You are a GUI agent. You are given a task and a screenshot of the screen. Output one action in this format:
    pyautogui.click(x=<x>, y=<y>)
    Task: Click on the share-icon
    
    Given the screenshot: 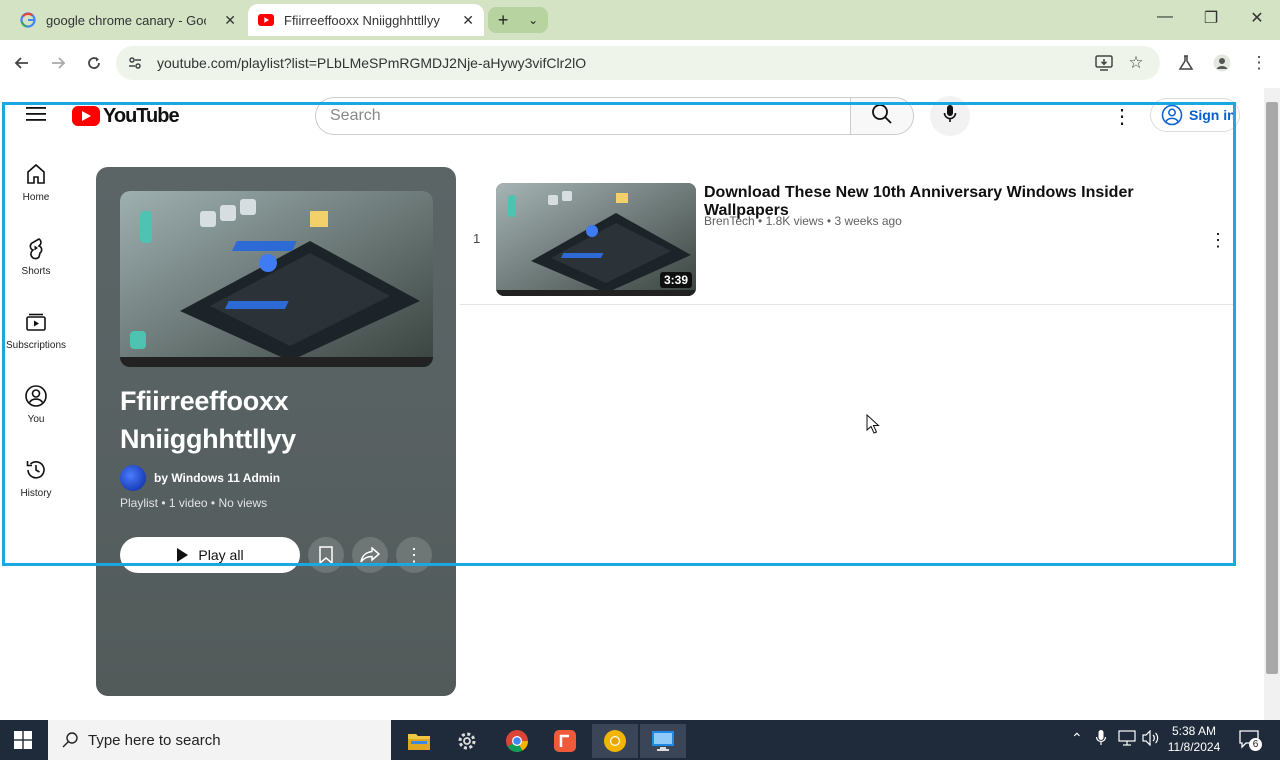 What is the action you would take?
    pyautogui.click(x=370, y=555)
    